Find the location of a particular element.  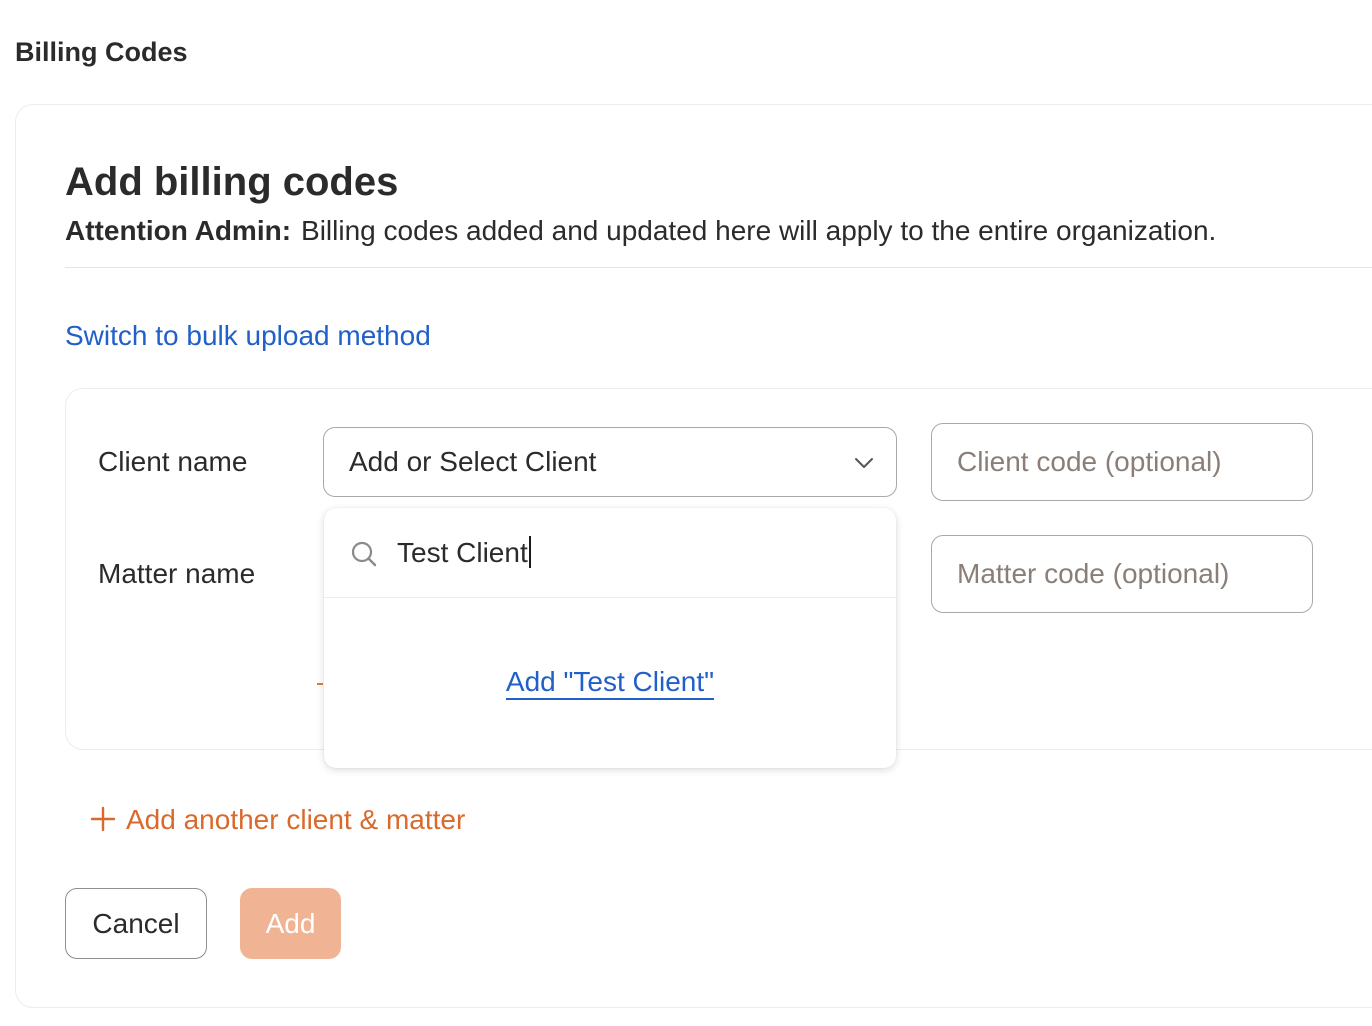

add-another-label: Add another client & matter is located at coordinates (296, 819).